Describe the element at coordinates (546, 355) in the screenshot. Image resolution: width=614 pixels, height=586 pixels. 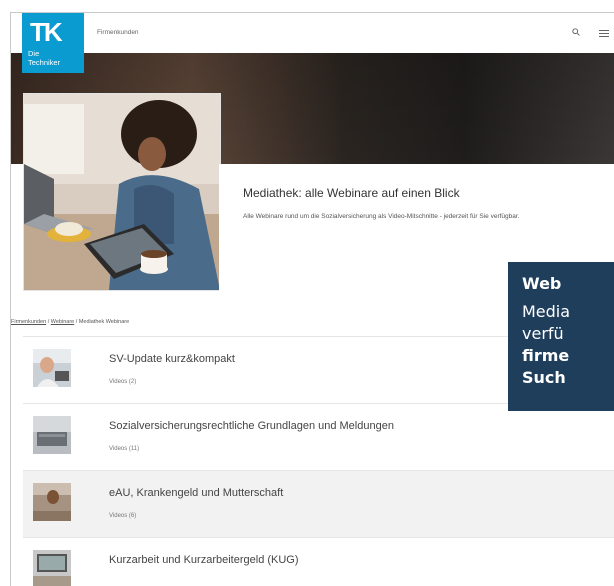
I see `overlay-line-4: firme` at that location.